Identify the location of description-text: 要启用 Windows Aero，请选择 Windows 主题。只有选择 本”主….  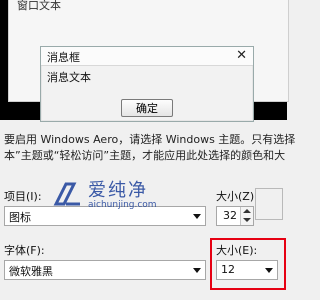
(150, 148).